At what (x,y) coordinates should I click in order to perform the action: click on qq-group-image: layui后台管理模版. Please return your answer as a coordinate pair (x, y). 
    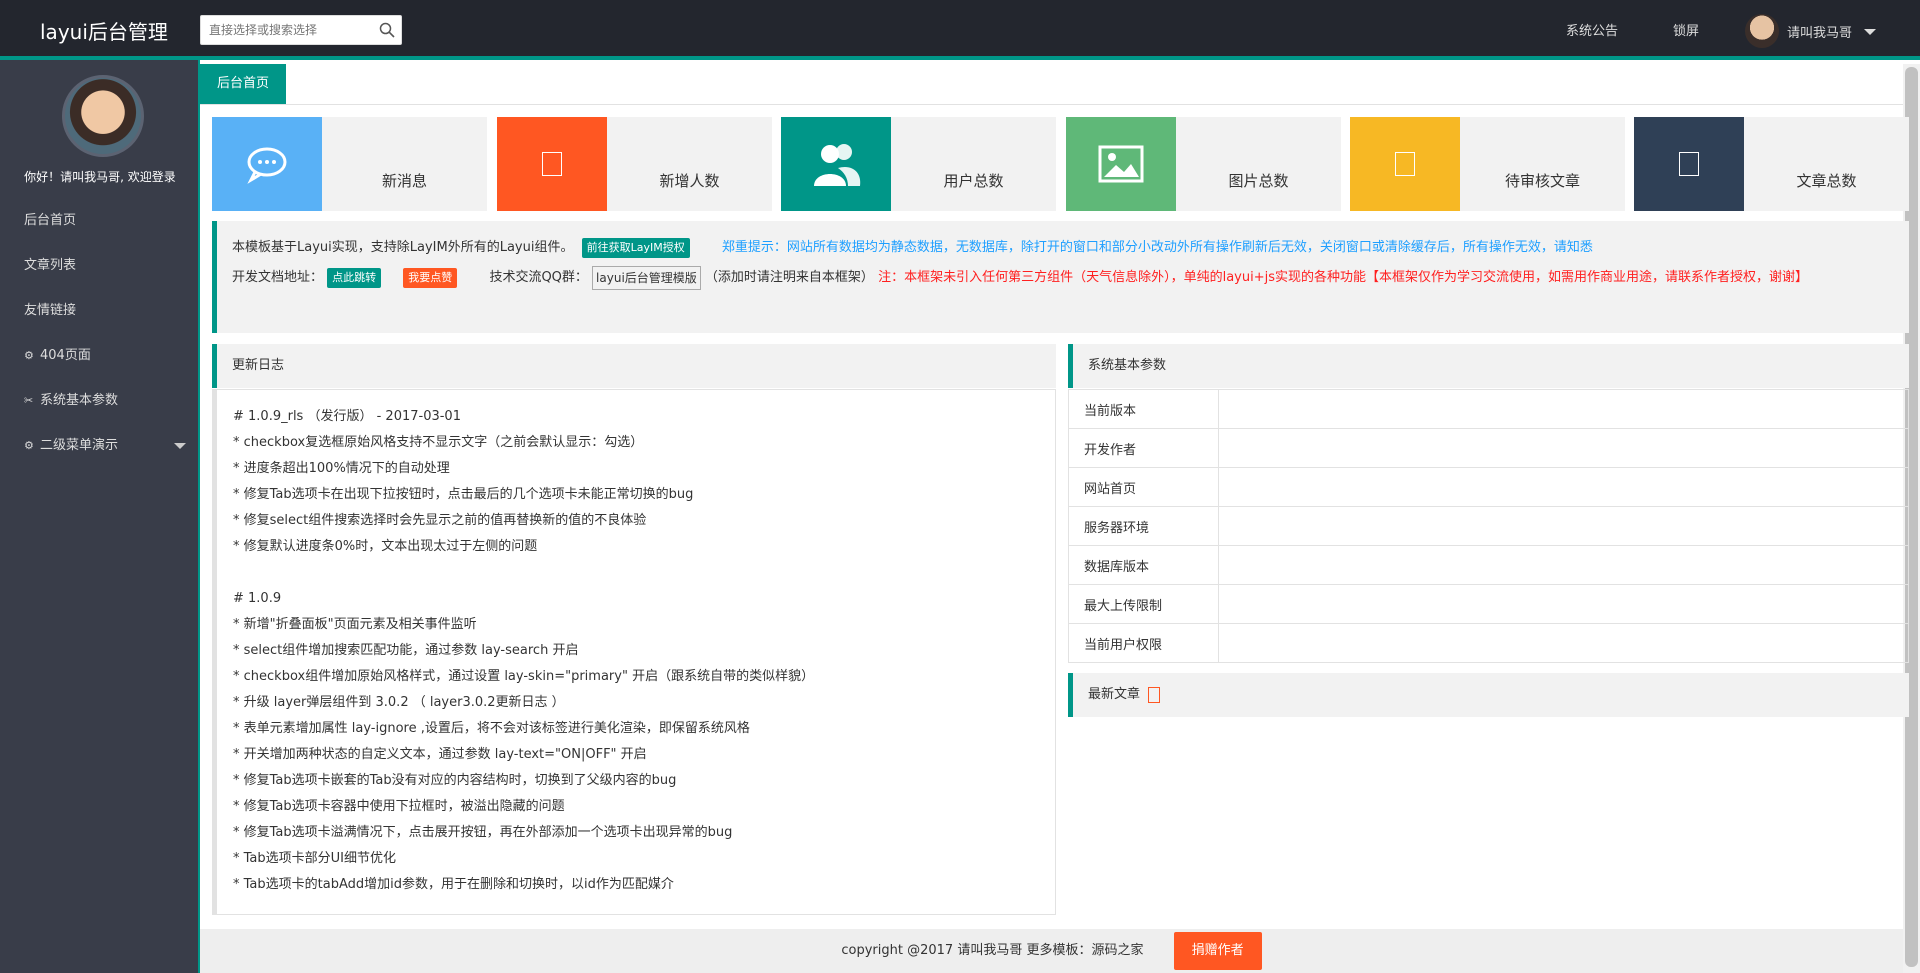
    Looking at the image, I should click on (646, 277).